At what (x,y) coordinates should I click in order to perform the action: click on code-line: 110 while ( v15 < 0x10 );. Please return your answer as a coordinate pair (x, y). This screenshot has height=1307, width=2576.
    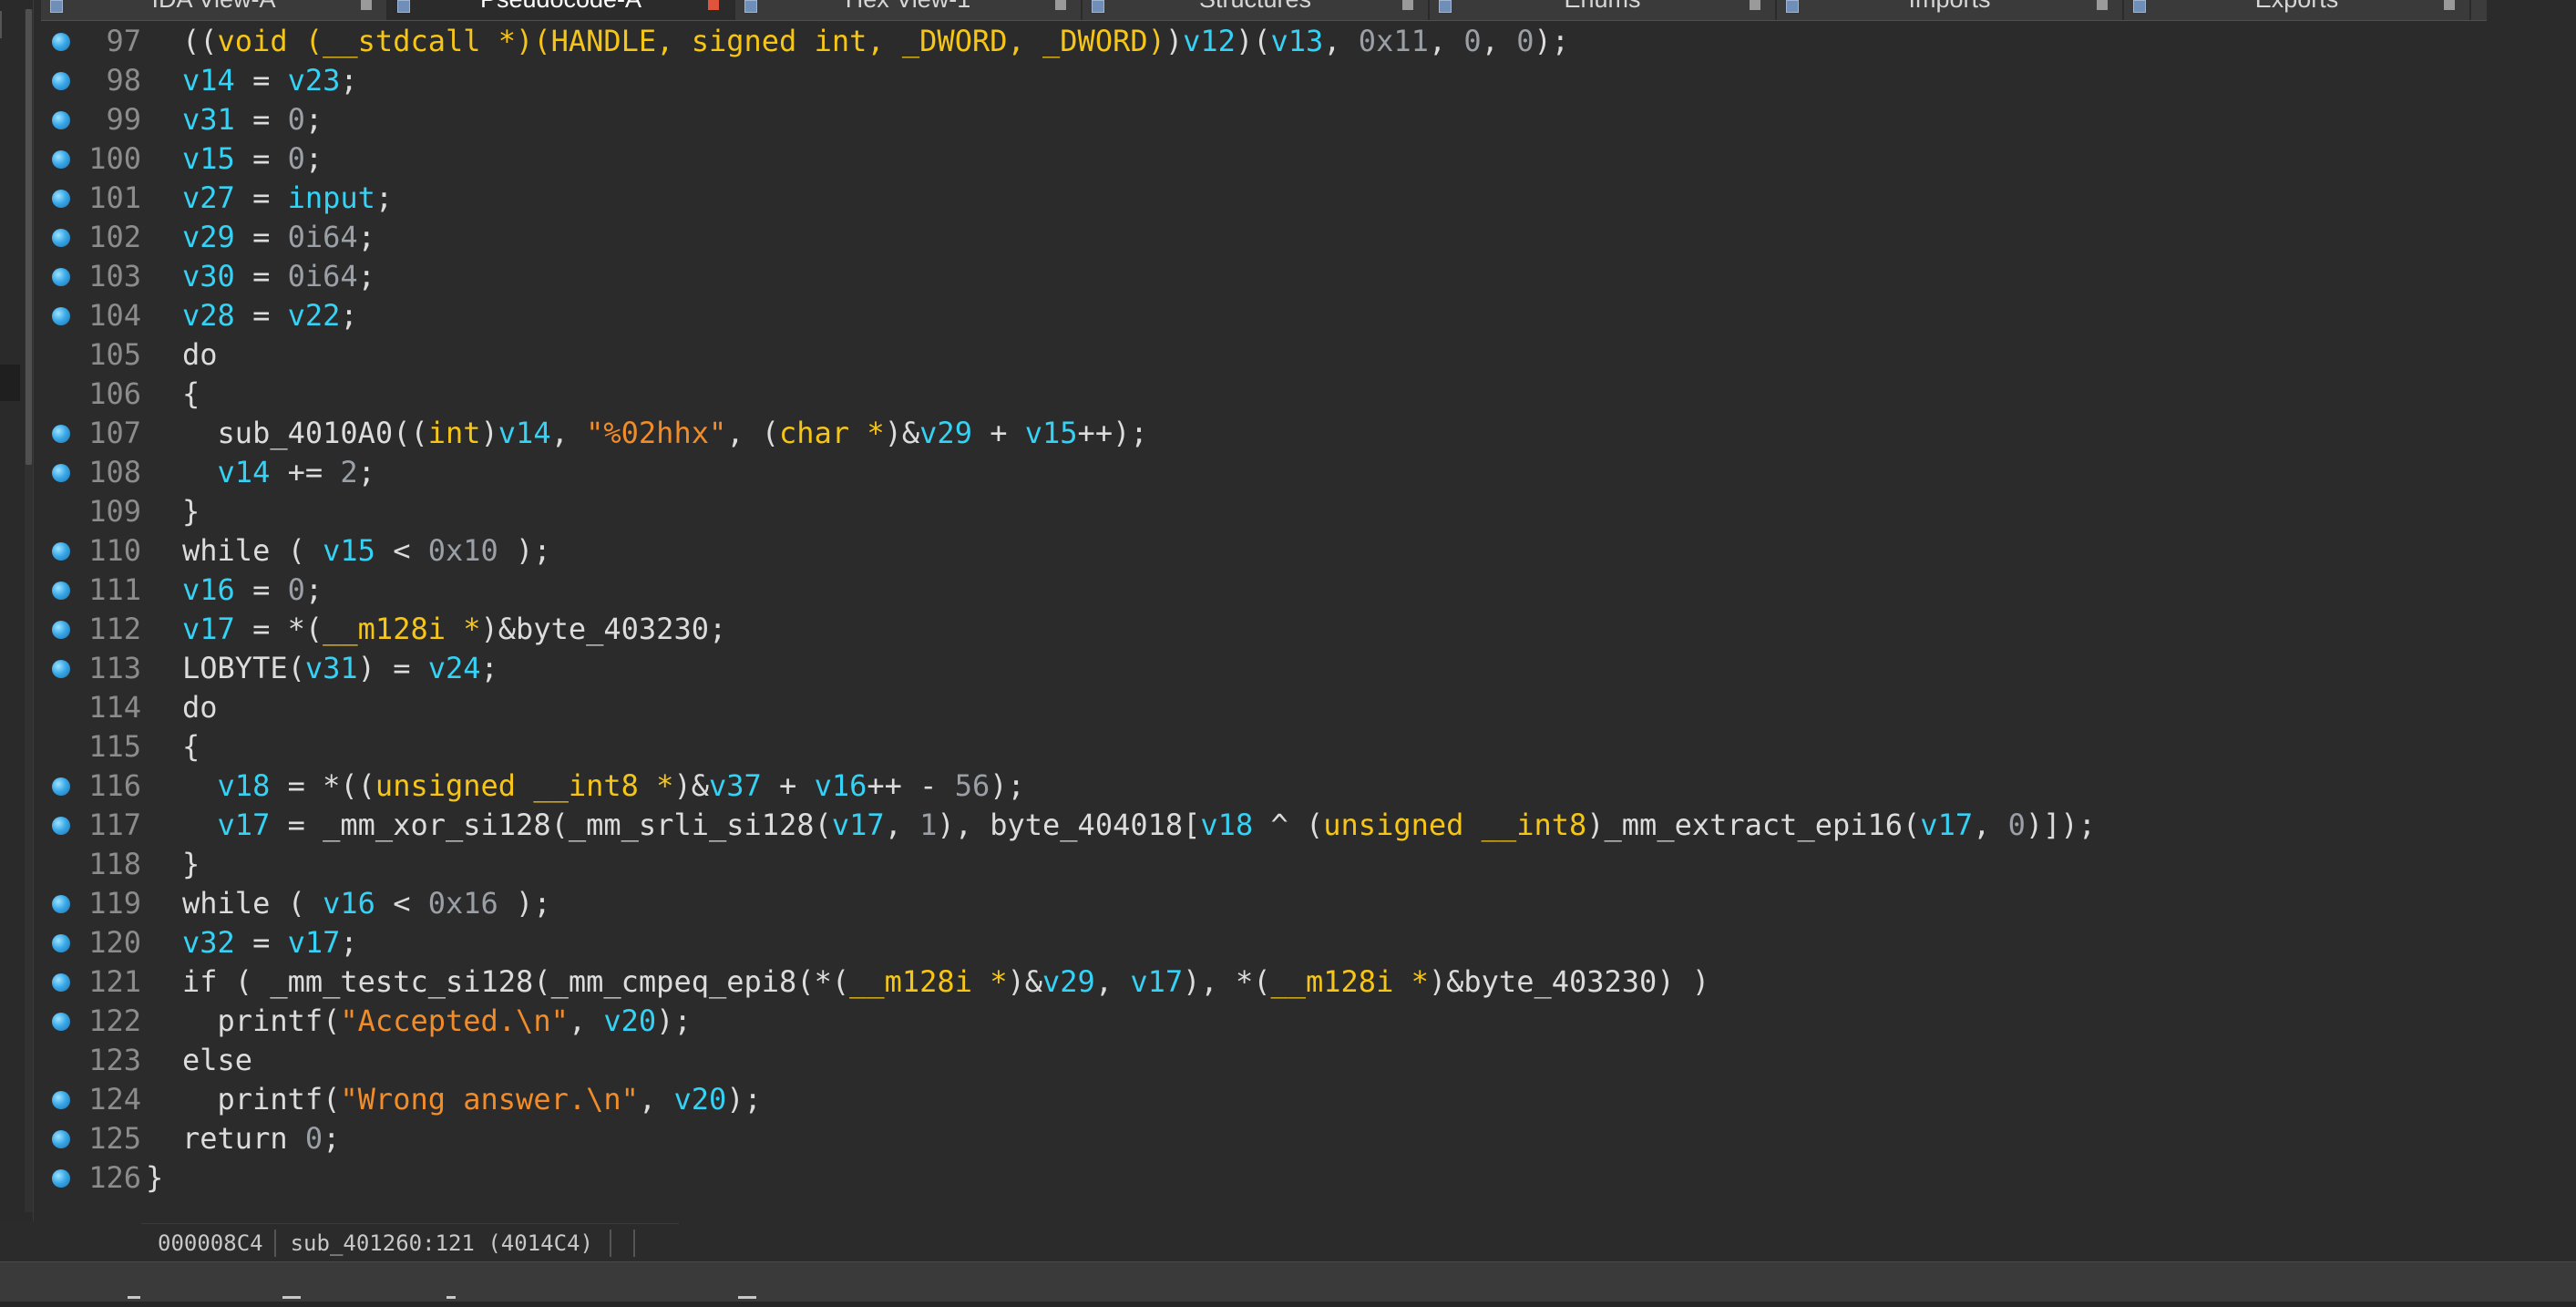
    Looking at the image, I should click on (1298, 551).